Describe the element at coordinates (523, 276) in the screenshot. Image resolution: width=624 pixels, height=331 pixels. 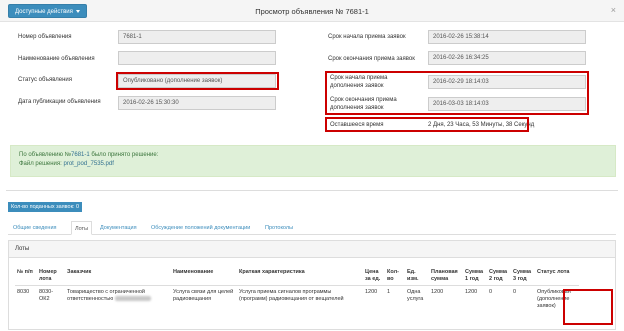
I see `col-sum3: Сумма 3 год` at that location.